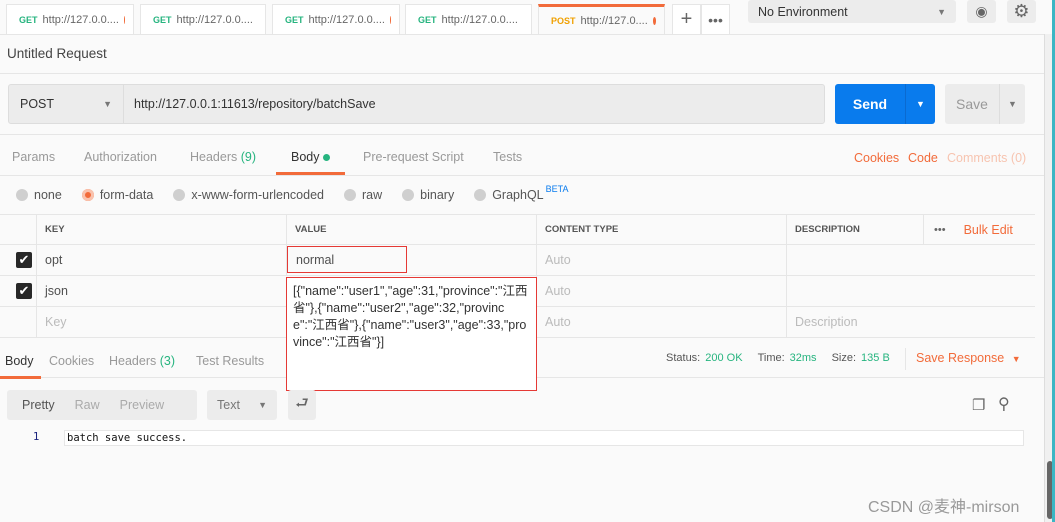 The width and height of the screenshot is (1055, 522). Describe the element at coordinates (981, 11) in the screenshot. I see `environment-quick-look-button: ◉` at that location.